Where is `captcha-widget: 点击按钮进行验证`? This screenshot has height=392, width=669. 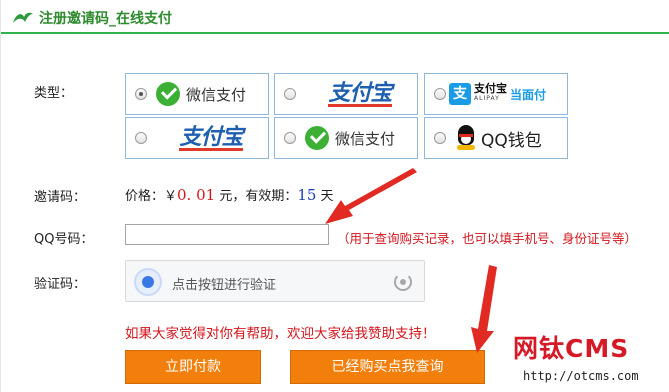 captcha-widget: 点击按钮进行验证 is located at coordinates (275, 281).